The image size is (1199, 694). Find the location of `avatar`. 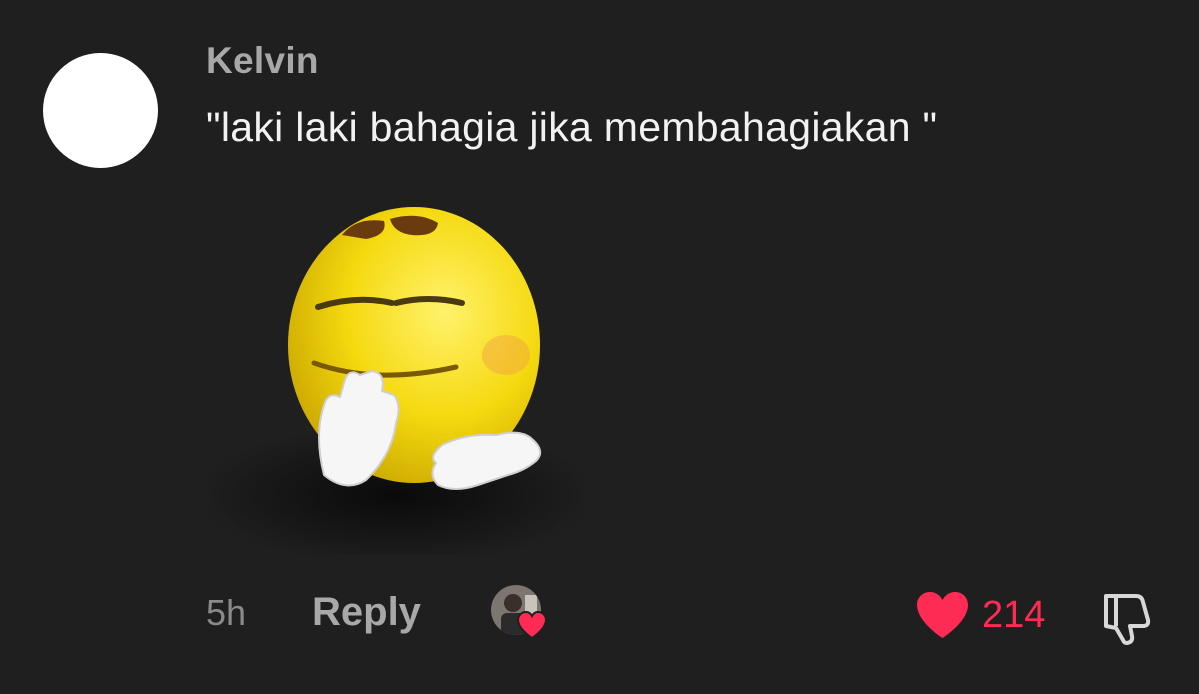

avatar is located at coordinates (100, 110).